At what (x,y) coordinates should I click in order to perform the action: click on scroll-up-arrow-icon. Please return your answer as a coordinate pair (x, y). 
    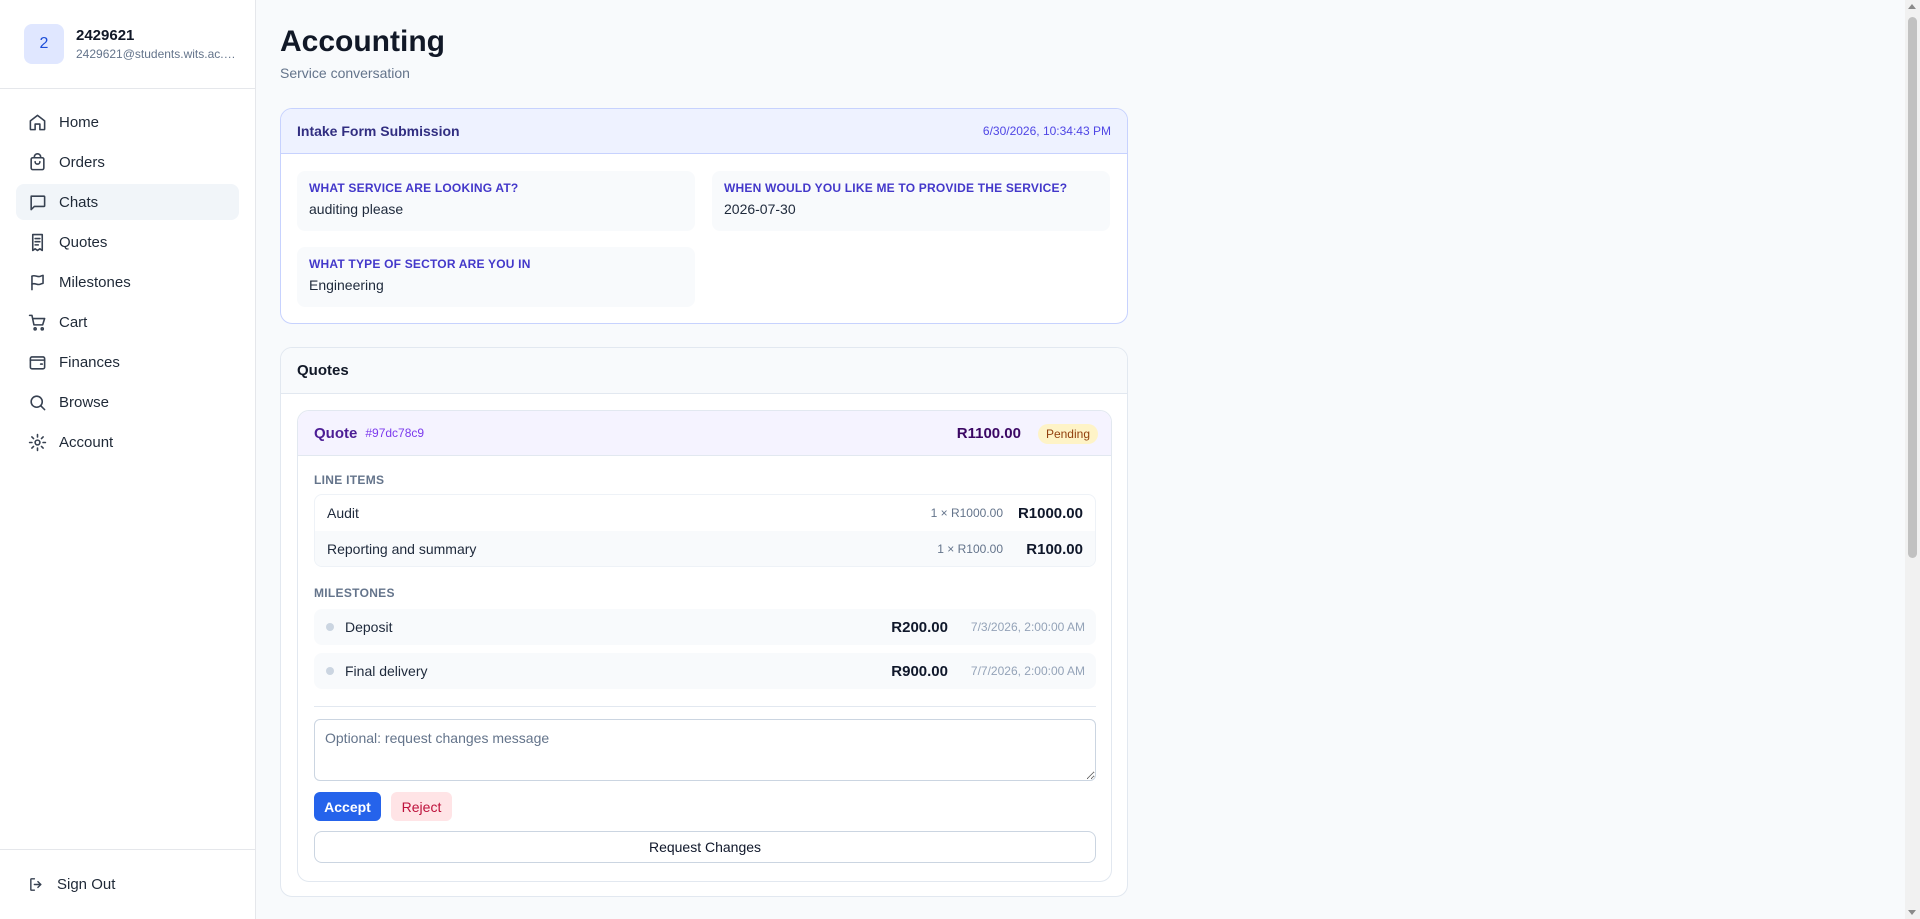
    Looking at the image, I should click on (1912, 6).